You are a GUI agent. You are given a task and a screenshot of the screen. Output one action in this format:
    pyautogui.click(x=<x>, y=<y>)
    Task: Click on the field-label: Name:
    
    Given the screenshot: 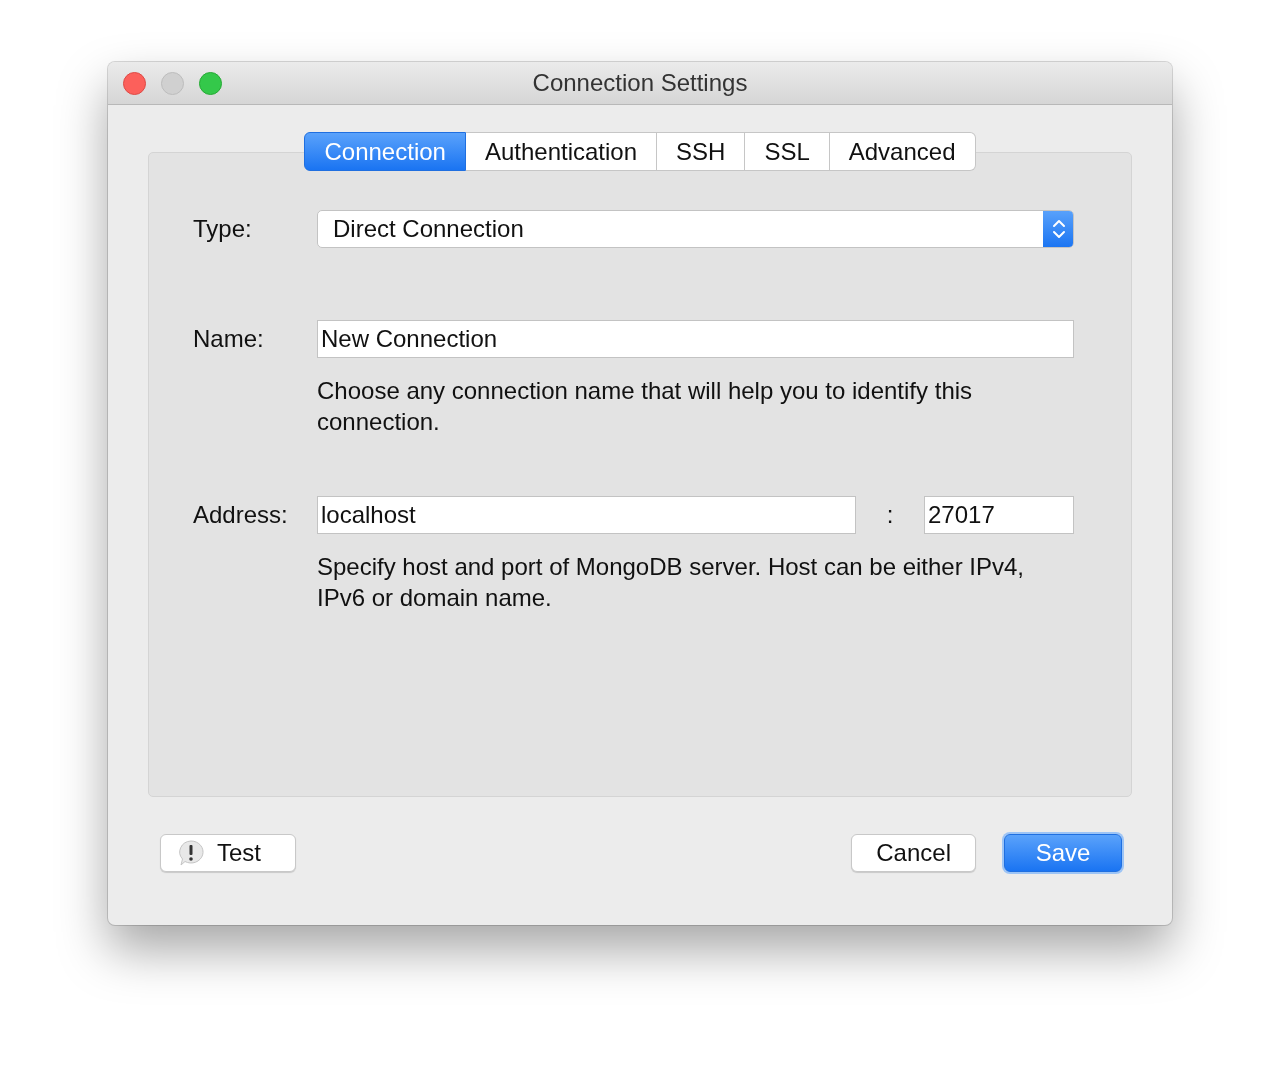 What is the action you would take?
    pyautogui.click(x=229, y=339)
    